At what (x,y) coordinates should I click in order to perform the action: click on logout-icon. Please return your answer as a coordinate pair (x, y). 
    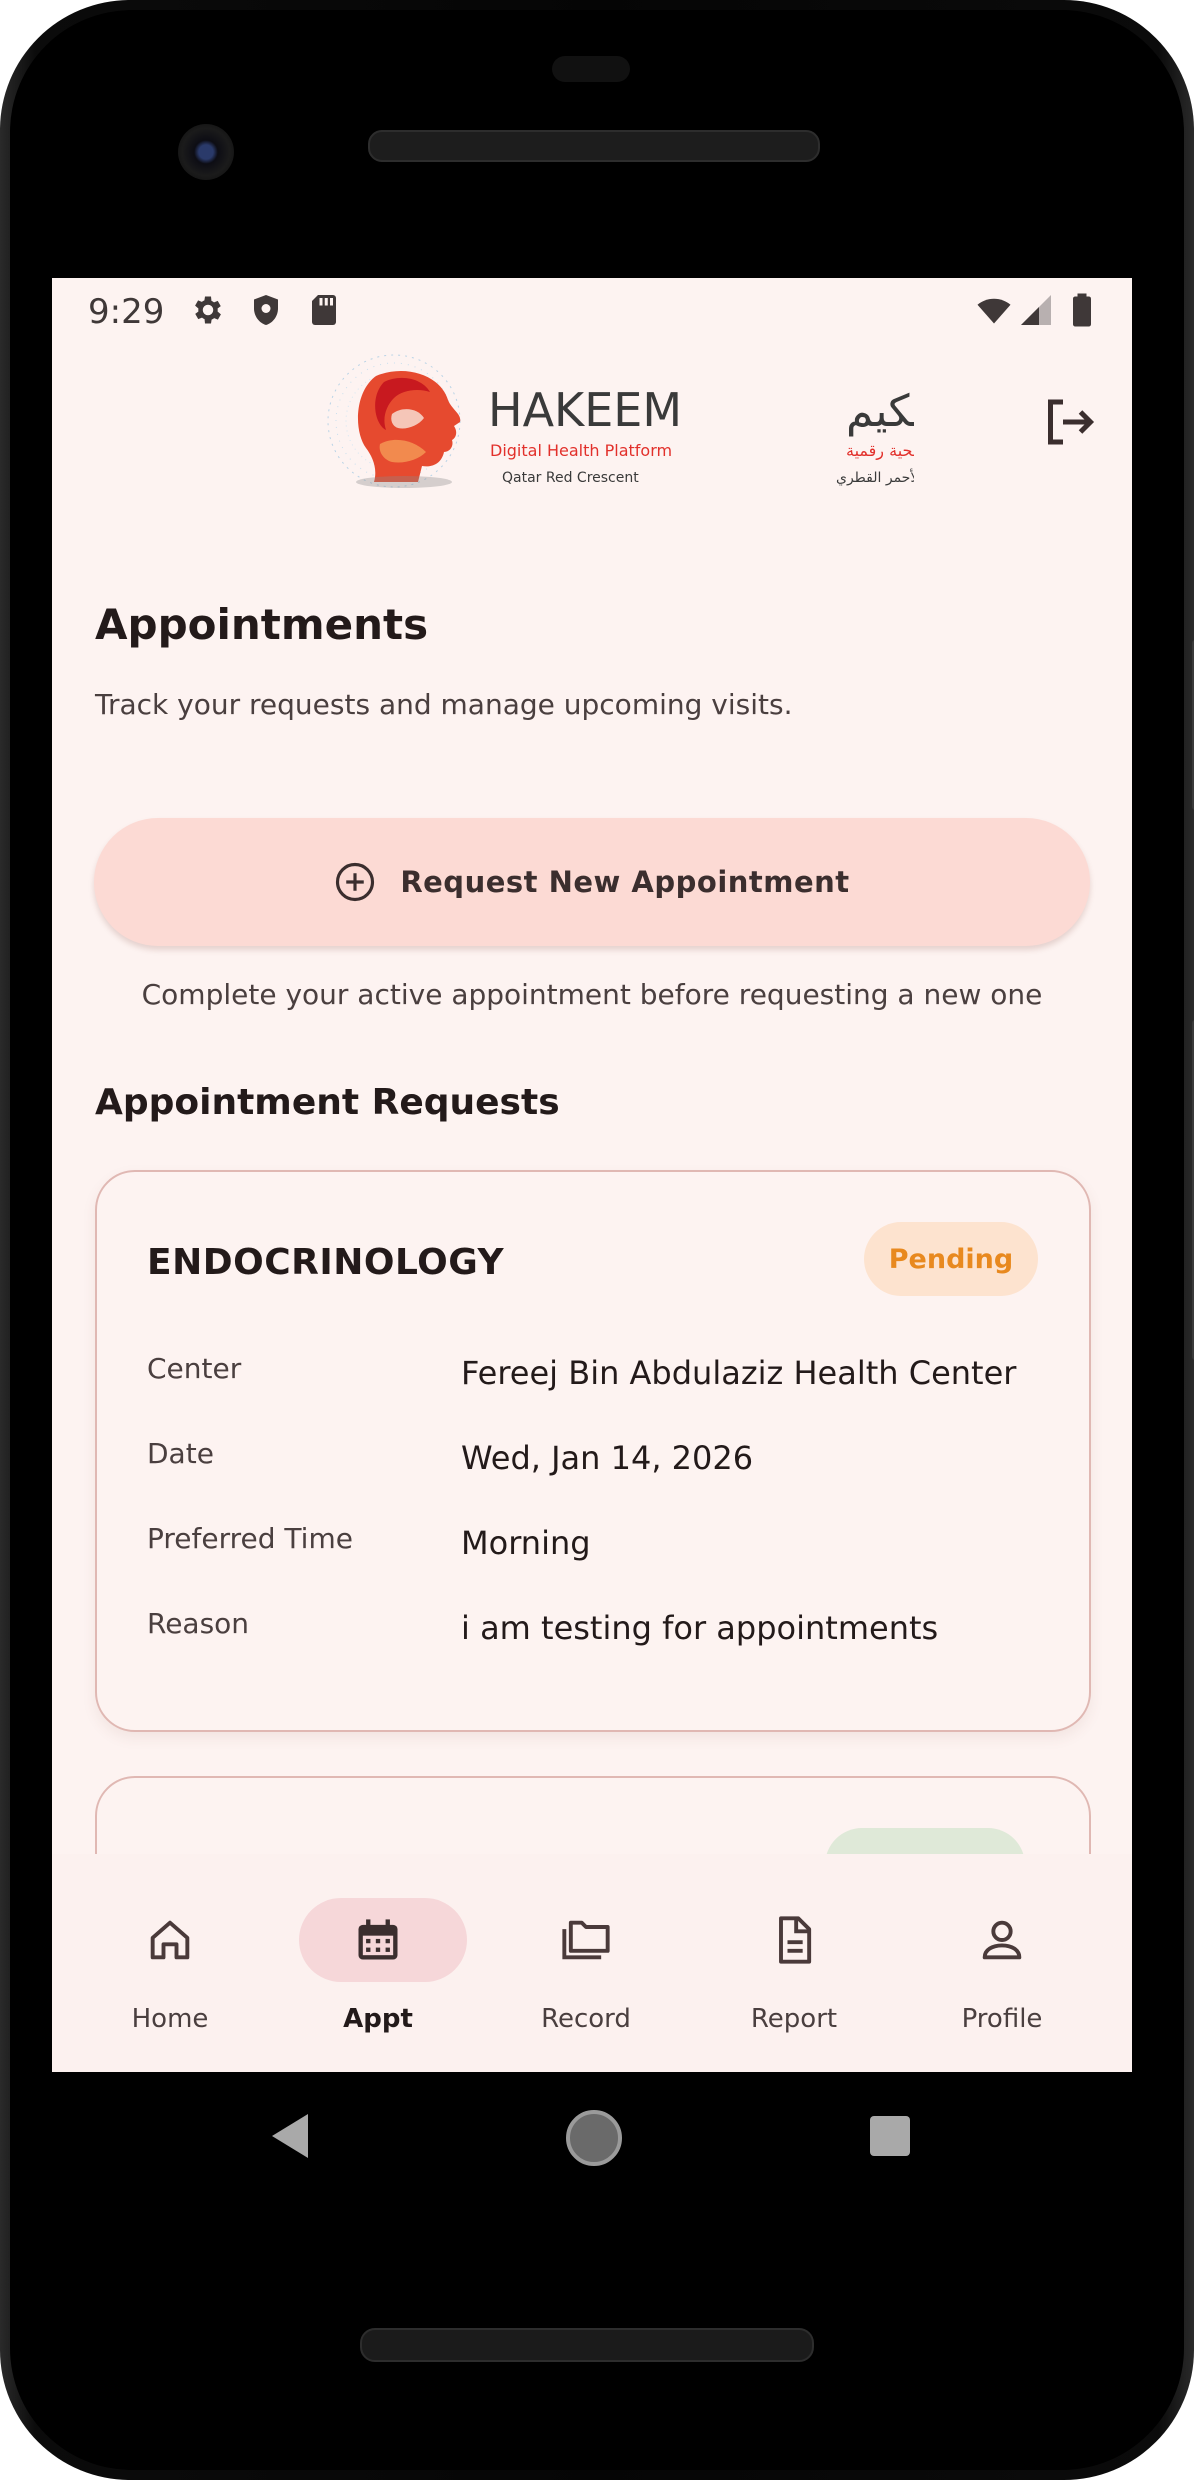
    Looking at the image, I should click on (1068, 422).